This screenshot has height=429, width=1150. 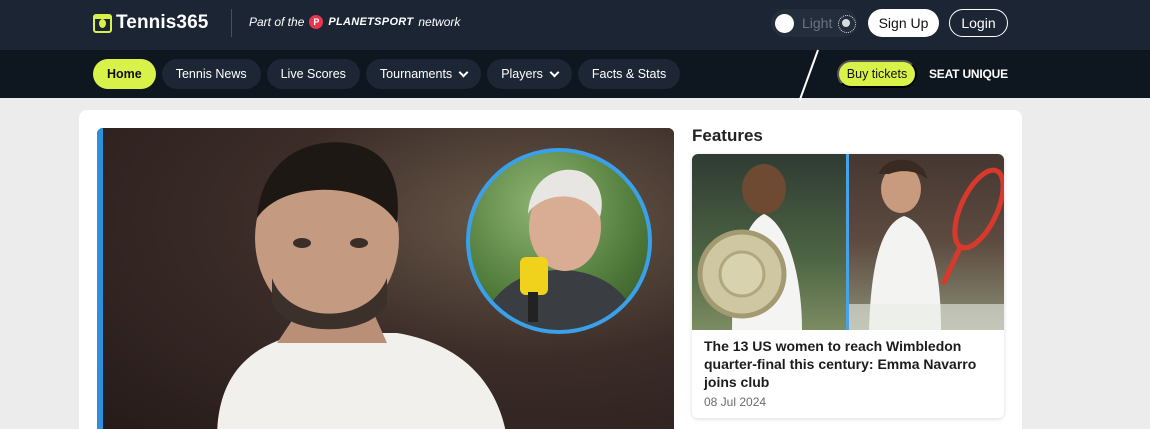 I want to click on network-prefix: Part of the, so click(x=277, y=22).